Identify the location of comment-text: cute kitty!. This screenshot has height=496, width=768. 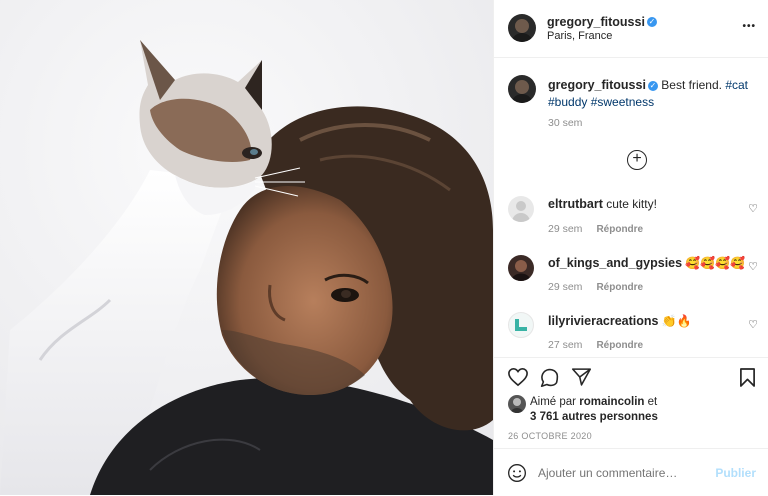
(631, 204).